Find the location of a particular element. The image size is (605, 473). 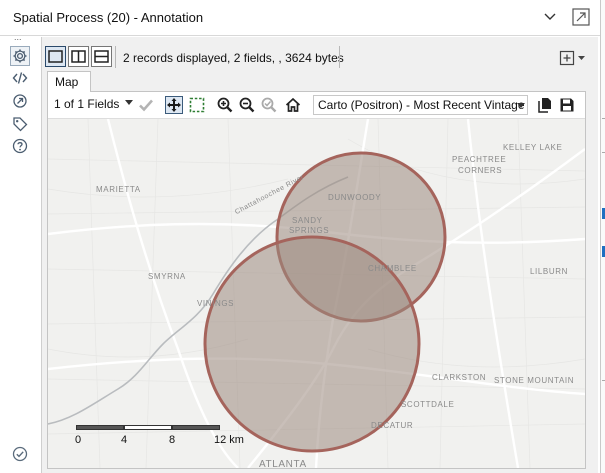

zoom-out-button is located at coordinates (247, 105).